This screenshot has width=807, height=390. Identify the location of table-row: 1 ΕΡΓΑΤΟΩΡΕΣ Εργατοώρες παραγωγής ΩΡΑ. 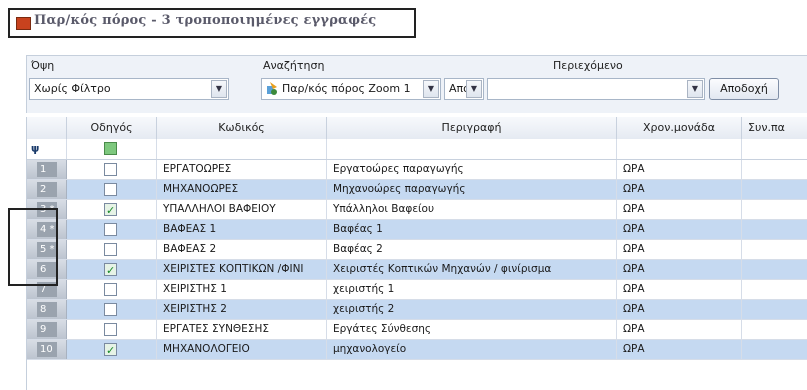
(417, 170).